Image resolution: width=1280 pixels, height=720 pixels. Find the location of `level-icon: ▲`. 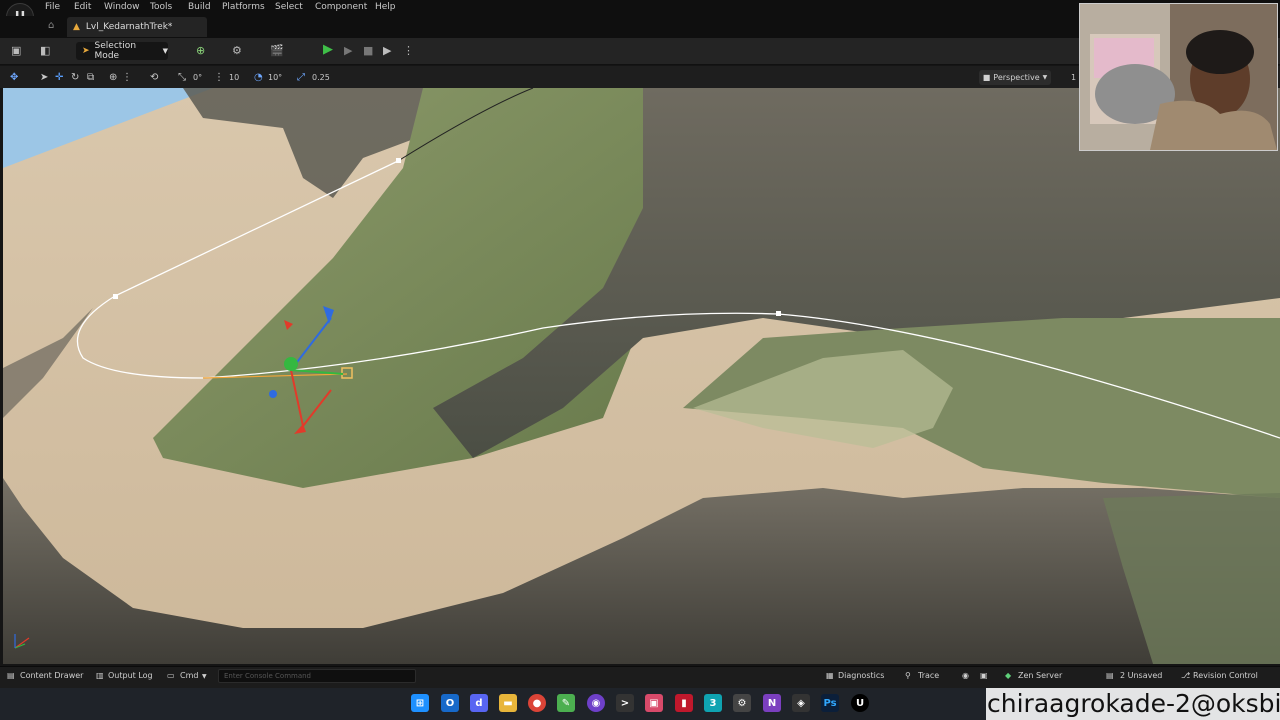

level-icon: ▲ is located at coordinates (76, 27).